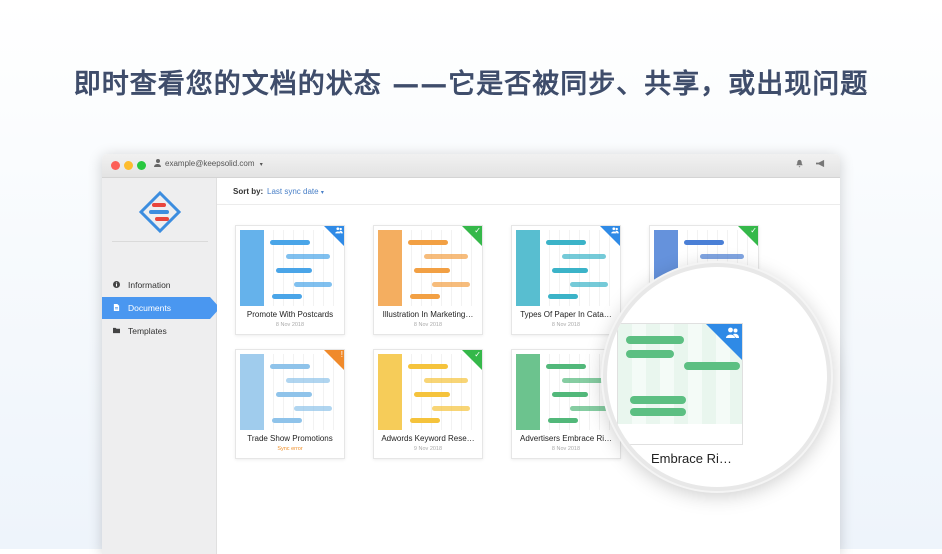 This screenshot has height=554, width=942. I want to click on sidebar-item-documents: Documents, so click(161, 308).